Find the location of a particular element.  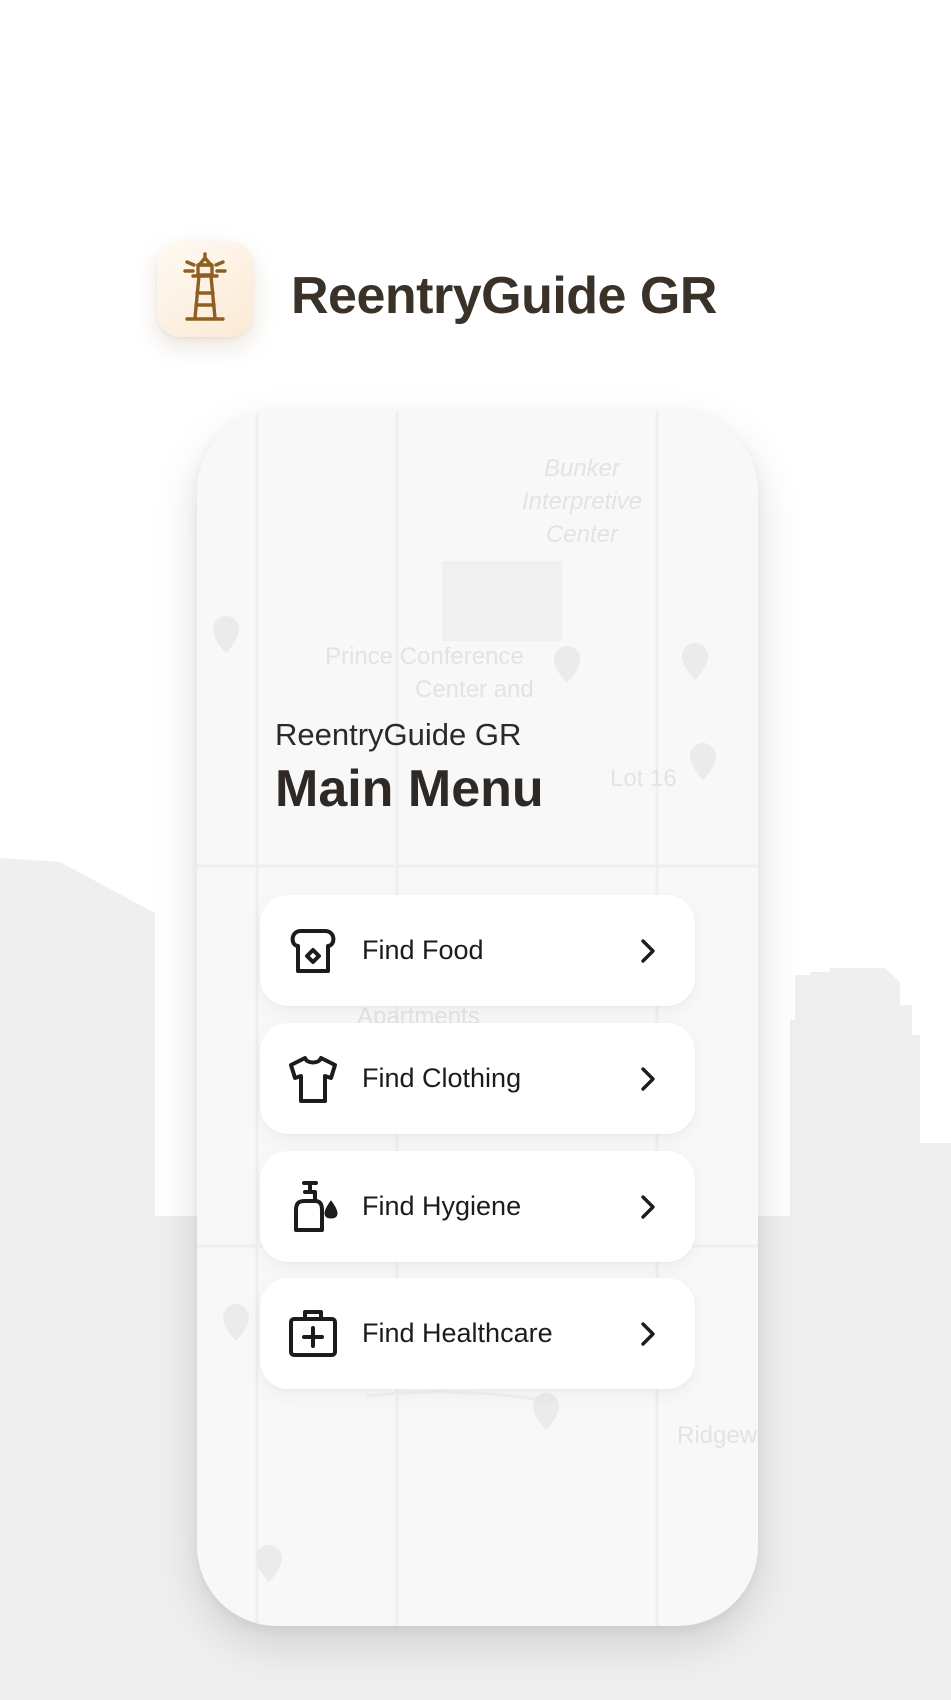

map-label: Bunker is located at coordinates (582, 468).